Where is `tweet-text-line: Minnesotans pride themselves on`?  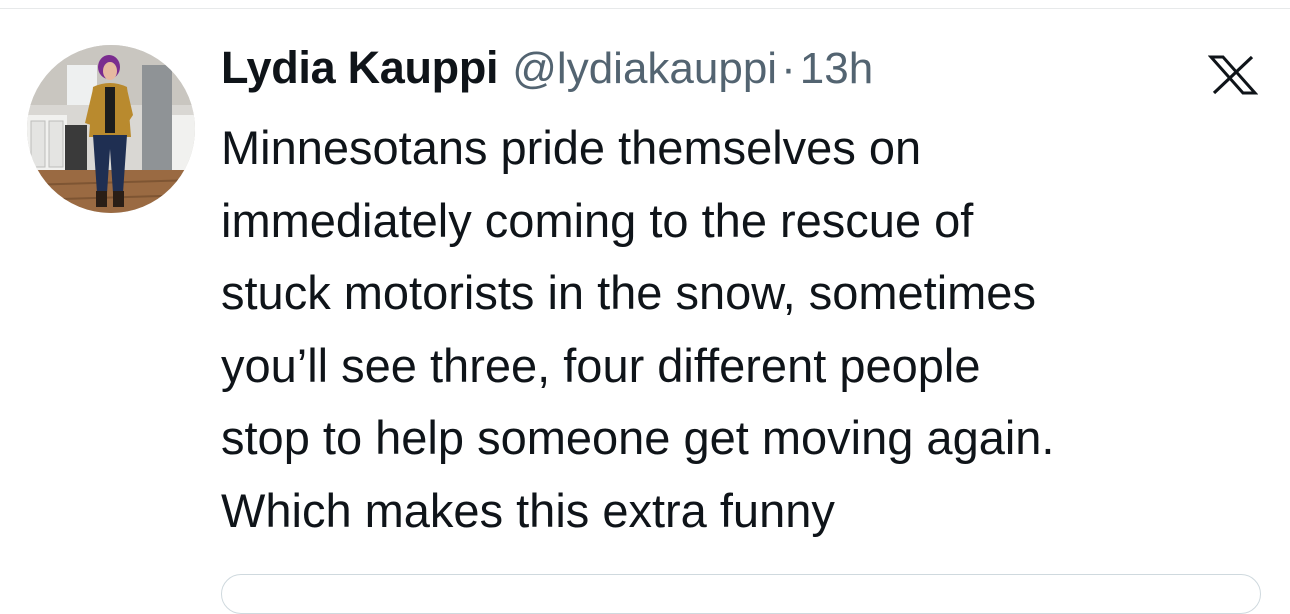
tweet-text-line: Minnesotans pride themselves on is located at coordinates (571, 147).